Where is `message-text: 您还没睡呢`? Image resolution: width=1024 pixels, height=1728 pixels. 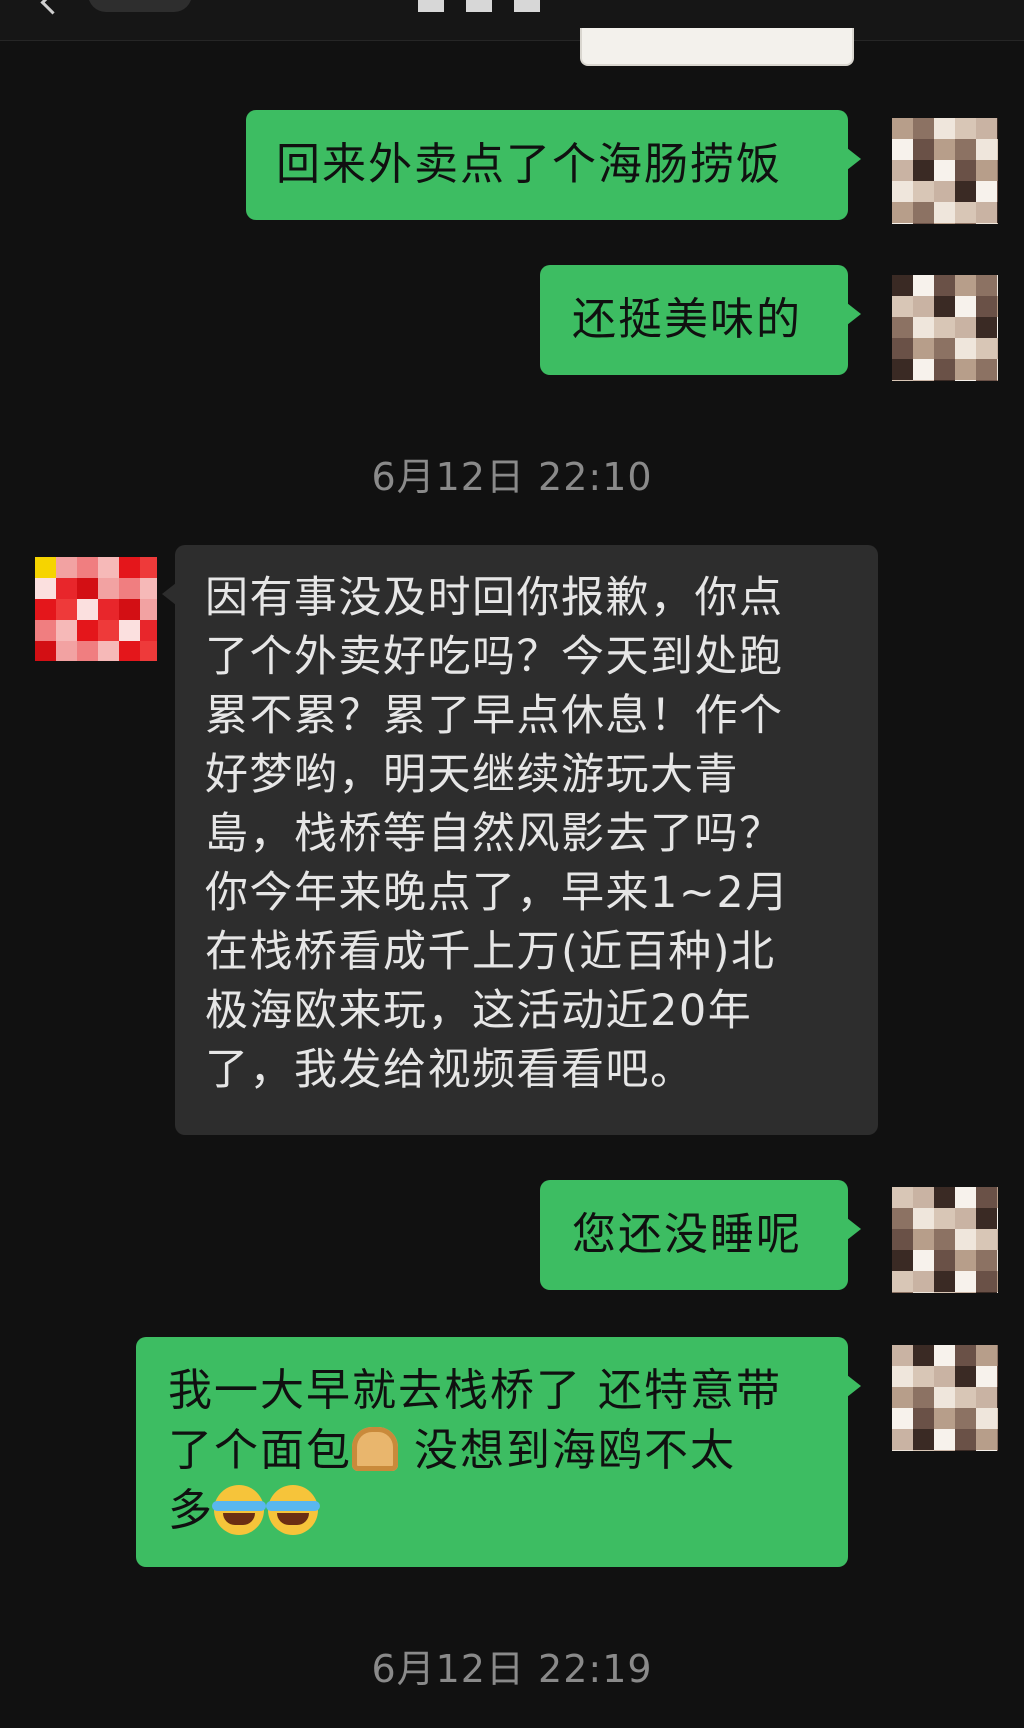
message-text: 您还没睡呢 is located at coordinates (687, 1234).